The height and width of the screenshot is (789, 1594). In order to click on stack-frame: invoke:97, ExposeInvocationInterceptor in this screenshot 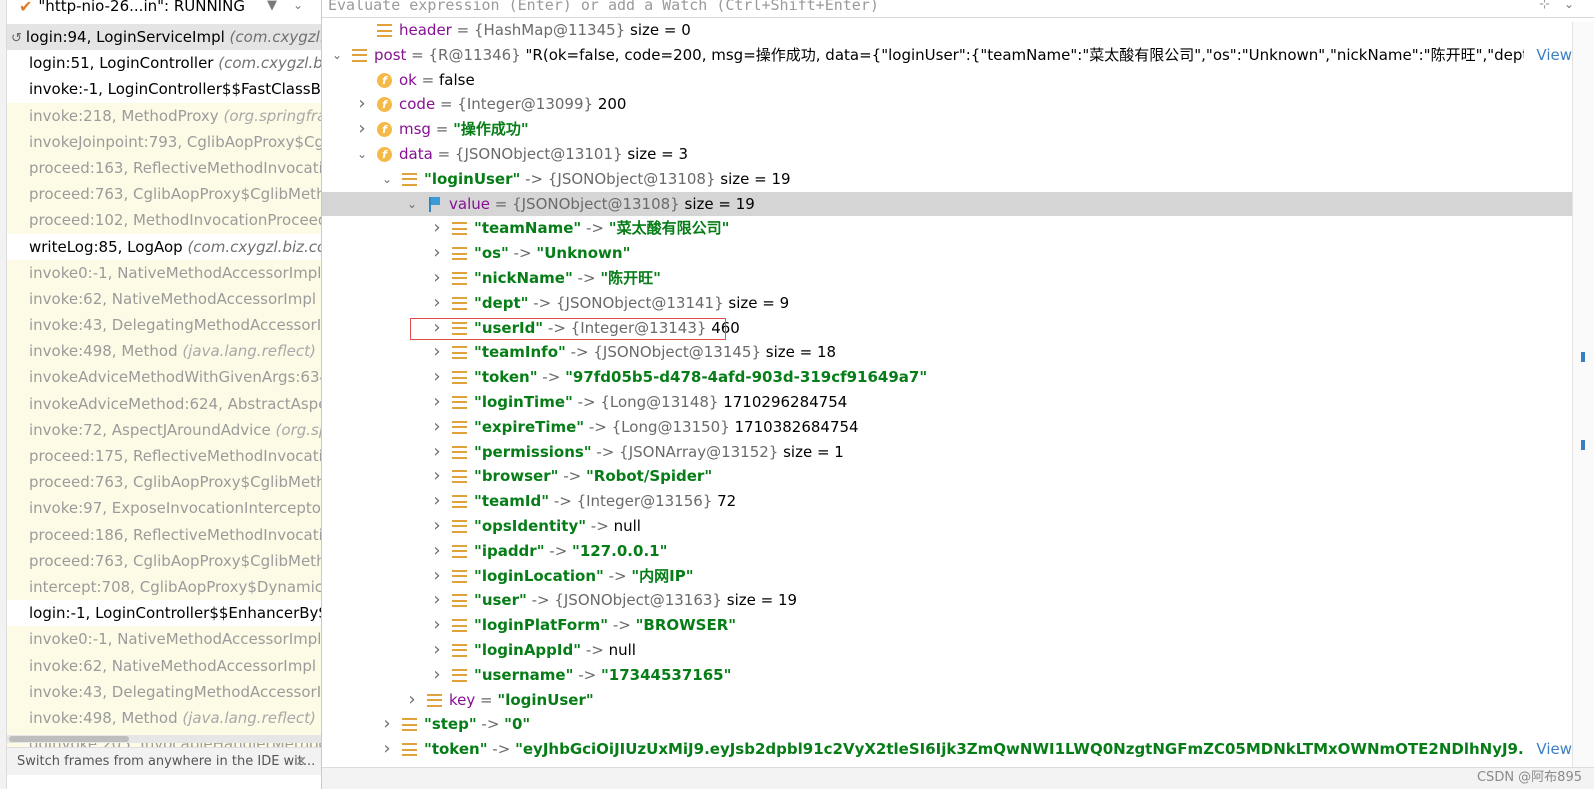, I will do `click(164, 508)`.